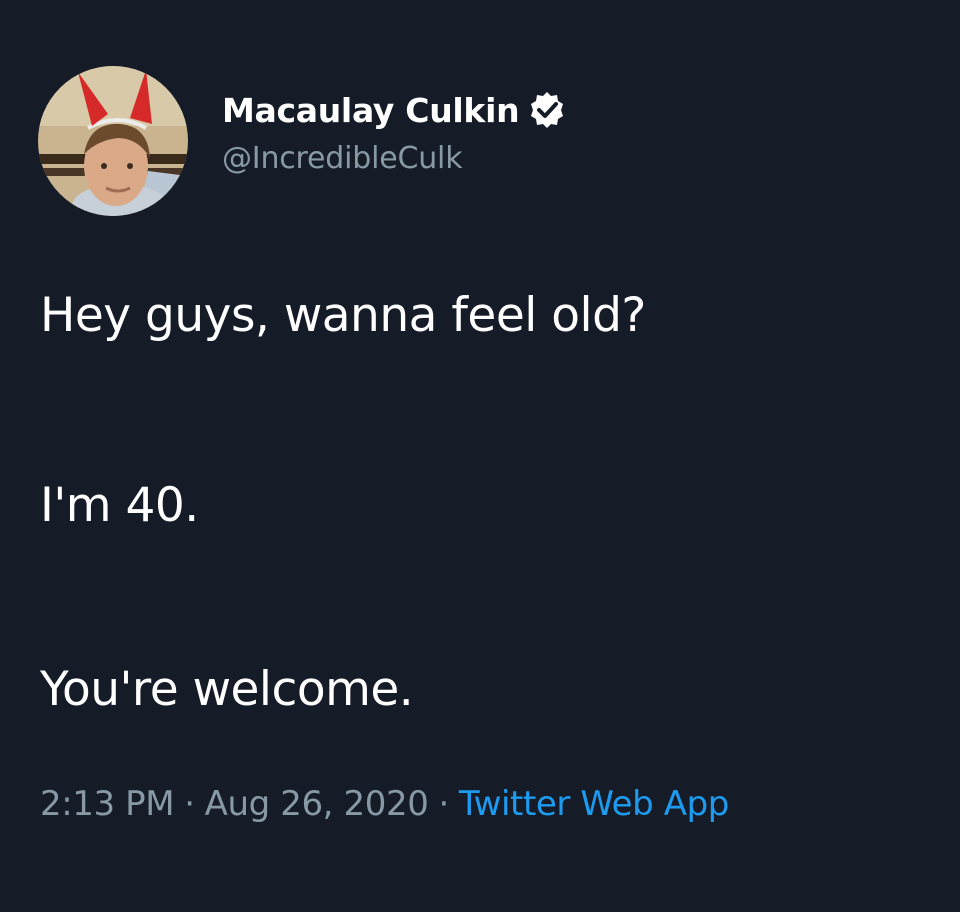 This screenshot has height=912, width=960. Describe the element at coordinates (317, 804) in the screenshot. I see `tweet-date: Aug 26, 2020` at that location.